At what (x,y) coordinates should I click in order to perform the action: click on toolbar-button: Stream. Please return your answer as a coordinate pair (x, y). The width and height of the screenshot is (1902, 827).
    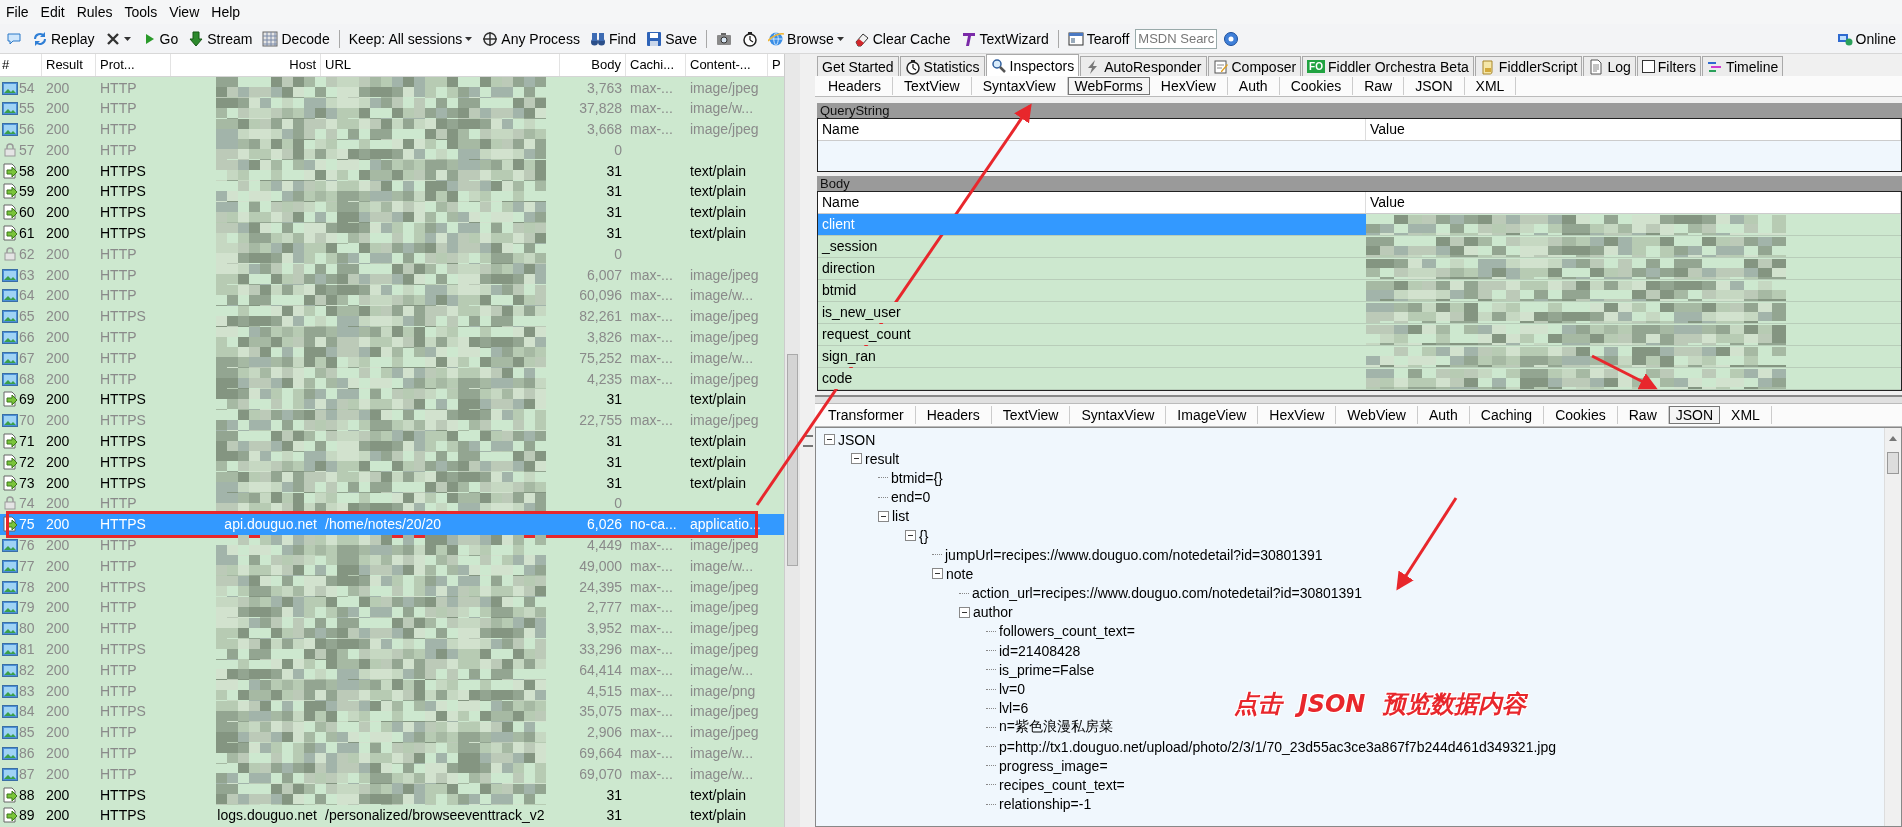
    Looking at the image, I should click on (220, 38).